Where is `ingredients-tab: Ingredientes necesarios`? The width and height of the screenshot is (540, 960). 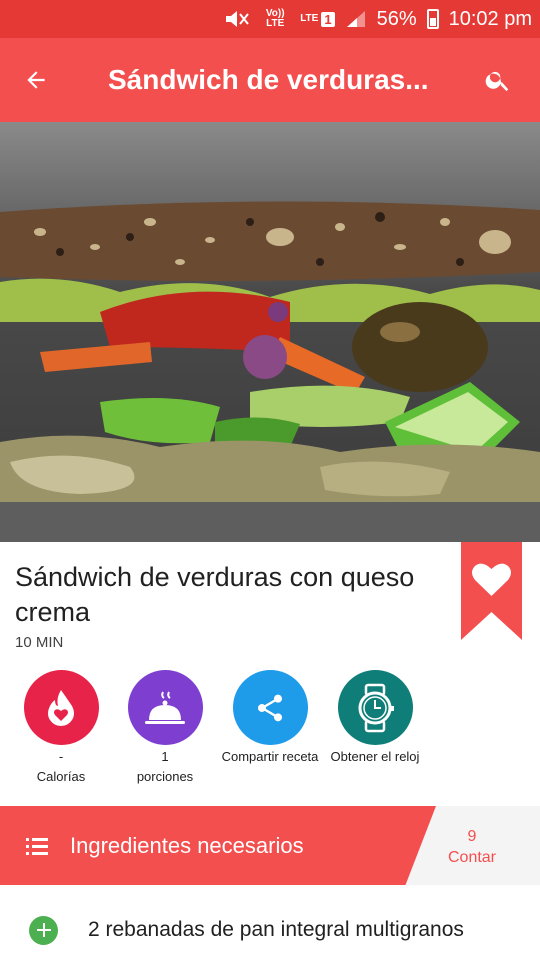
ingredients-tab: Ingredientes necesarios is located at coordinates (218, 845).